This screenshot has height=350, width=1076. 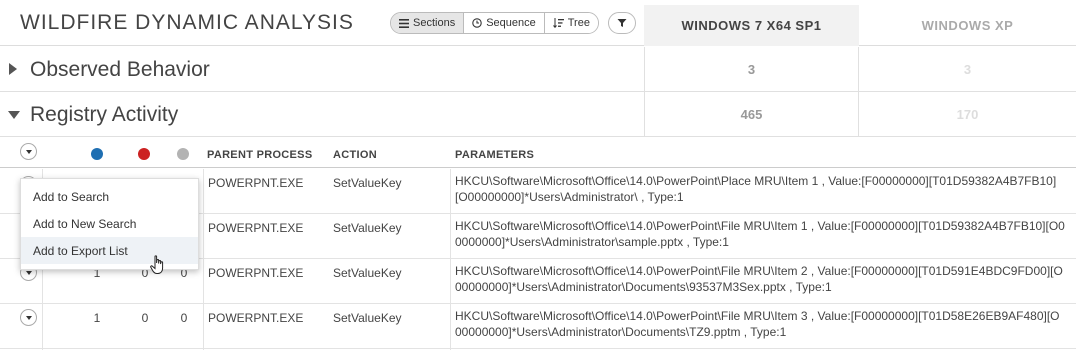 What do you see at coordinates (434, 23) in the screenshot?
I see `view-sections-label: Sections` at bounding box center [434, 23].